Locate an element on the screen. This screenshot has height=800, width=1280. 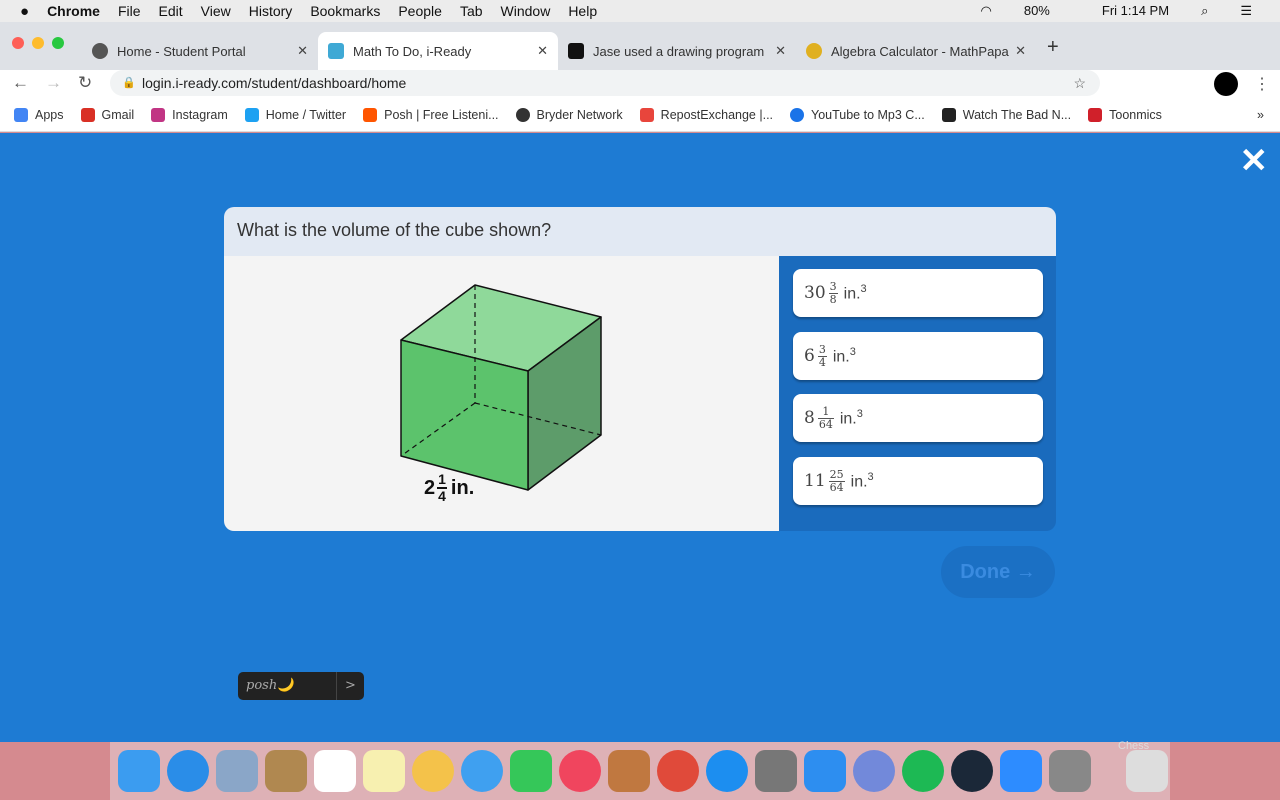
bookmark-star-icon: ☆ is located at coordinates (1079, 83).